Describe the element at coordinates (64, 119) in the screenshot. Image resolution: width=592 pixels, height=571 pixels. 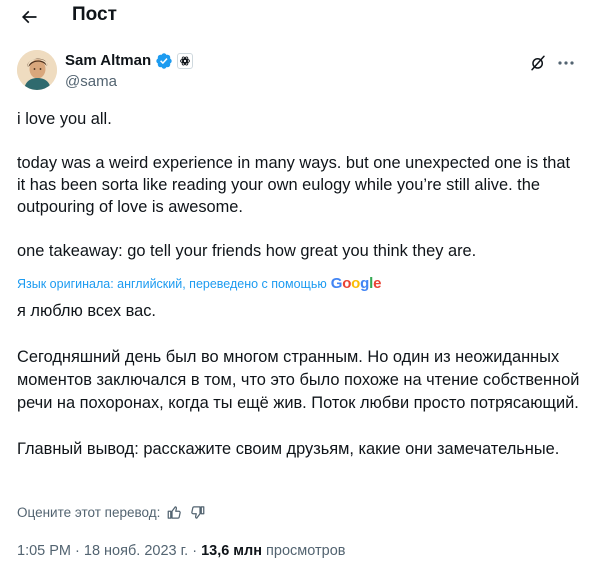
I see `tweet-paragraph: i love you all.` at that location.